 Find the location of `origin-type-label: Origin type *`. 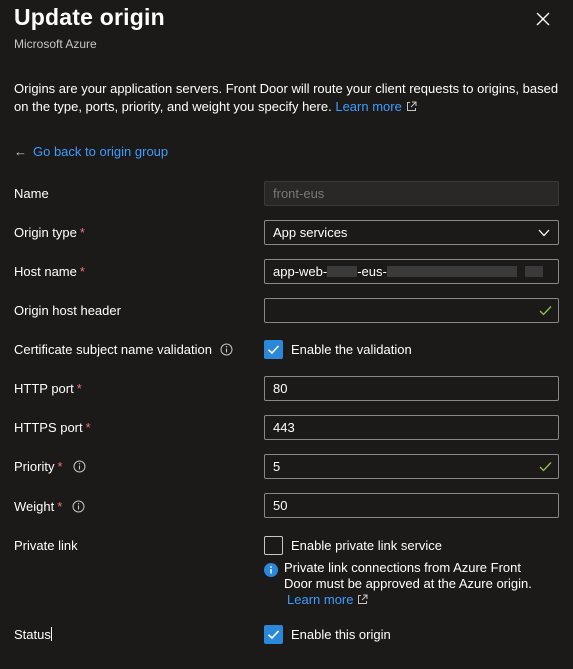

origin-type-label: Origin type * is located at coordinates (49, 232).